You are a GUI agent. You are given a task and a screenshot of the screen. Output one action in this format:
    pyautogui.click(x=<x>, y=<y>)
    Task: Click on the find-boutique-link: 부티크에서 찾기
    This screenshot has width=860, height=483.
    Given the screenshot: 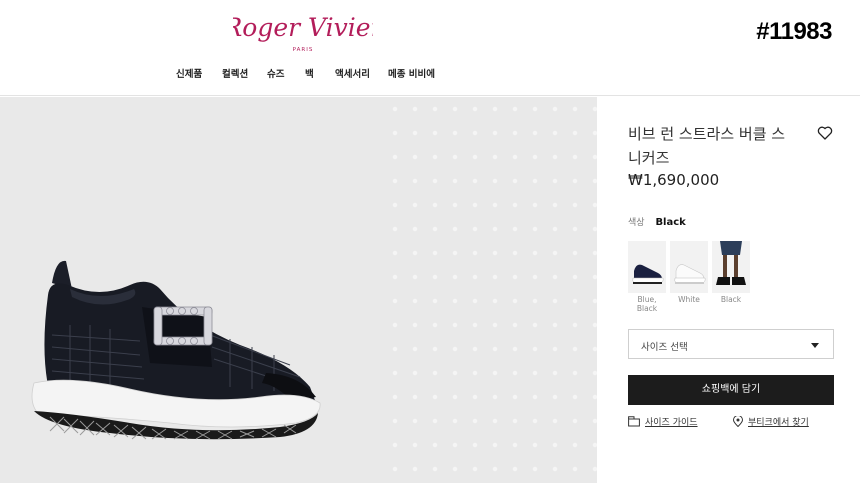 What is the action you would take?
    pyautogui.click(x=778, y=421)
    